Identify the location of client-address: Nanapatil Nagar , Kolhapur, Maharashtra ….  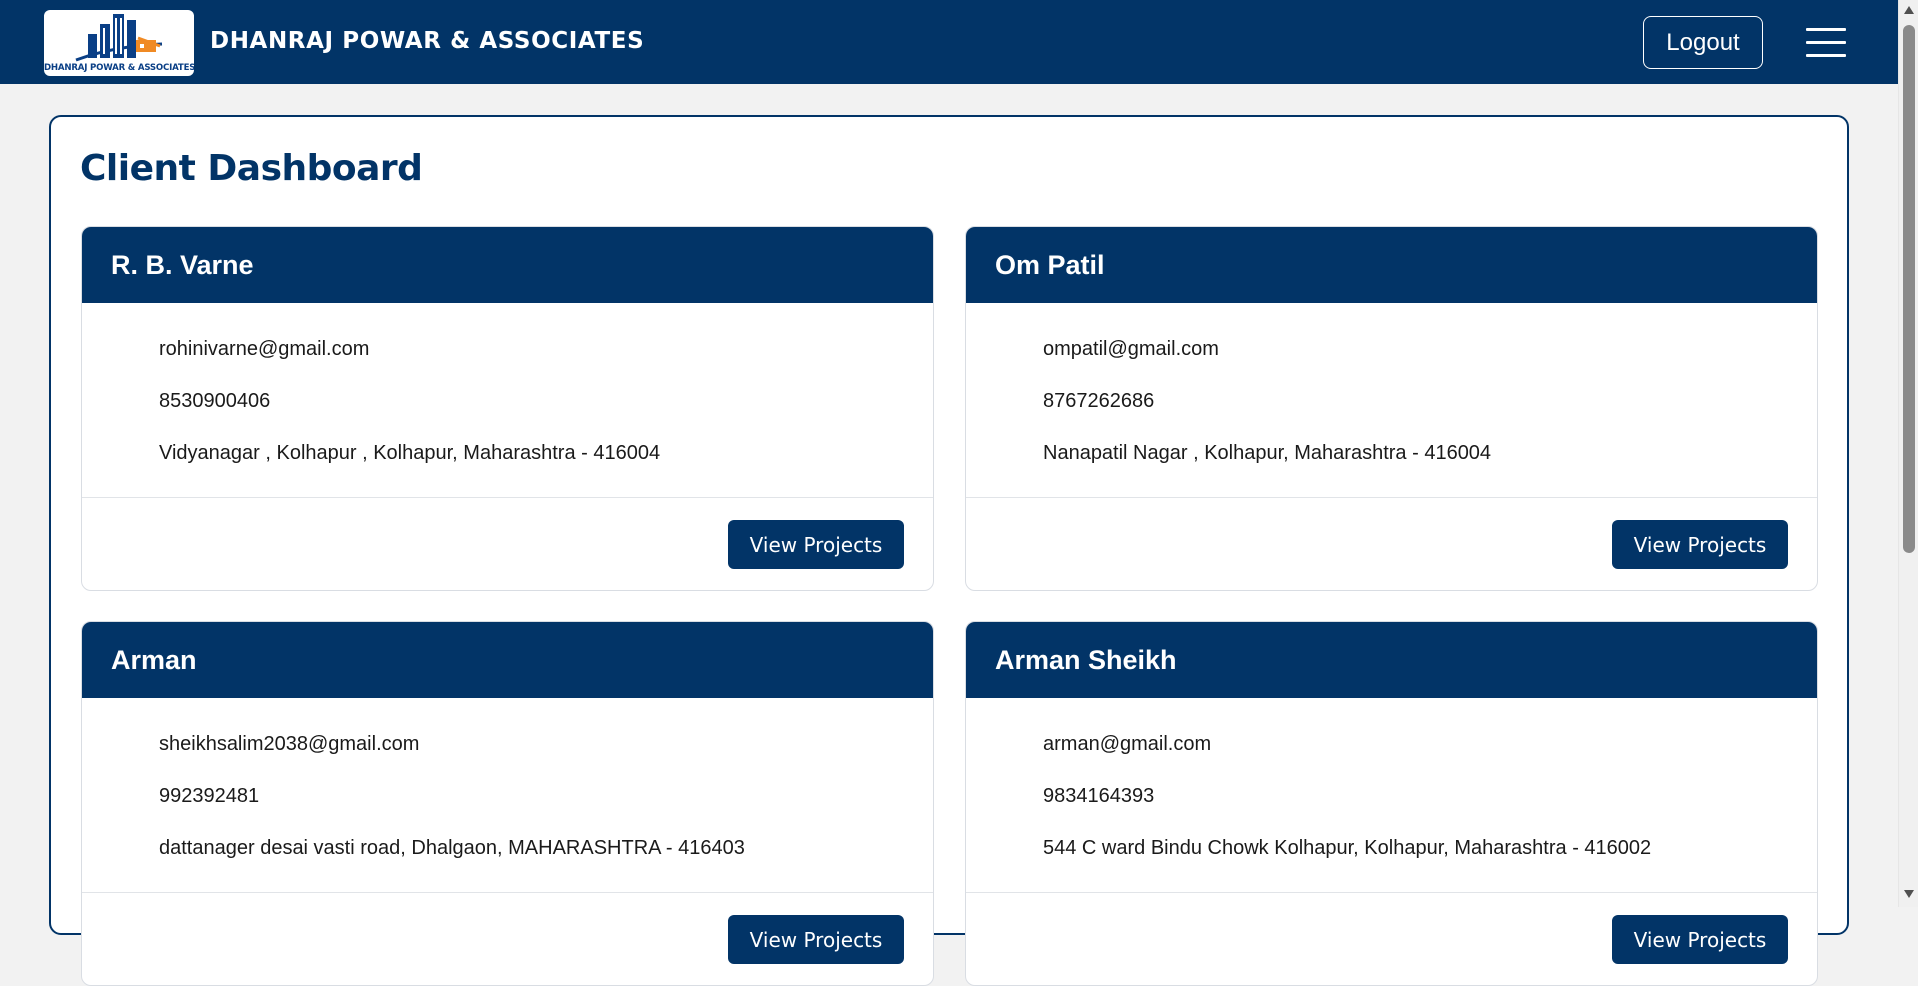
(1267, 453).